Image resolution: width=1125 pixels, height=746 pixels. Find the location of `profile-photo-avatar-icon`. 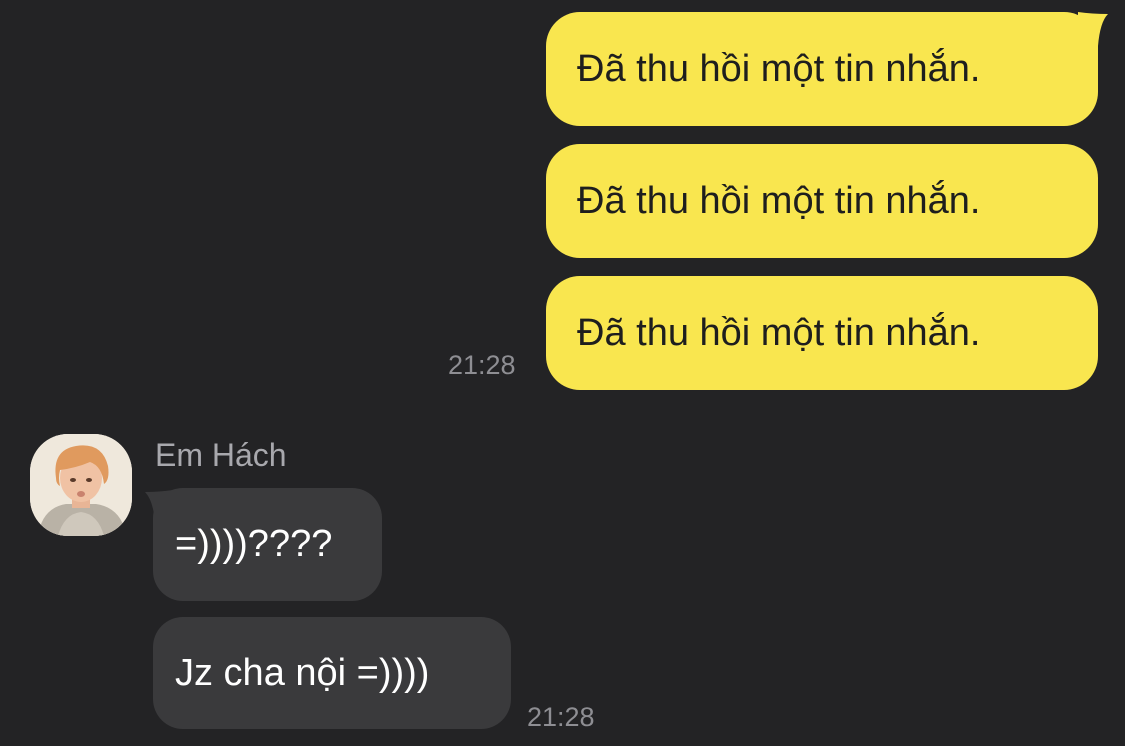

profile-photo-avatar-icon is located at coordinates (81, 485).